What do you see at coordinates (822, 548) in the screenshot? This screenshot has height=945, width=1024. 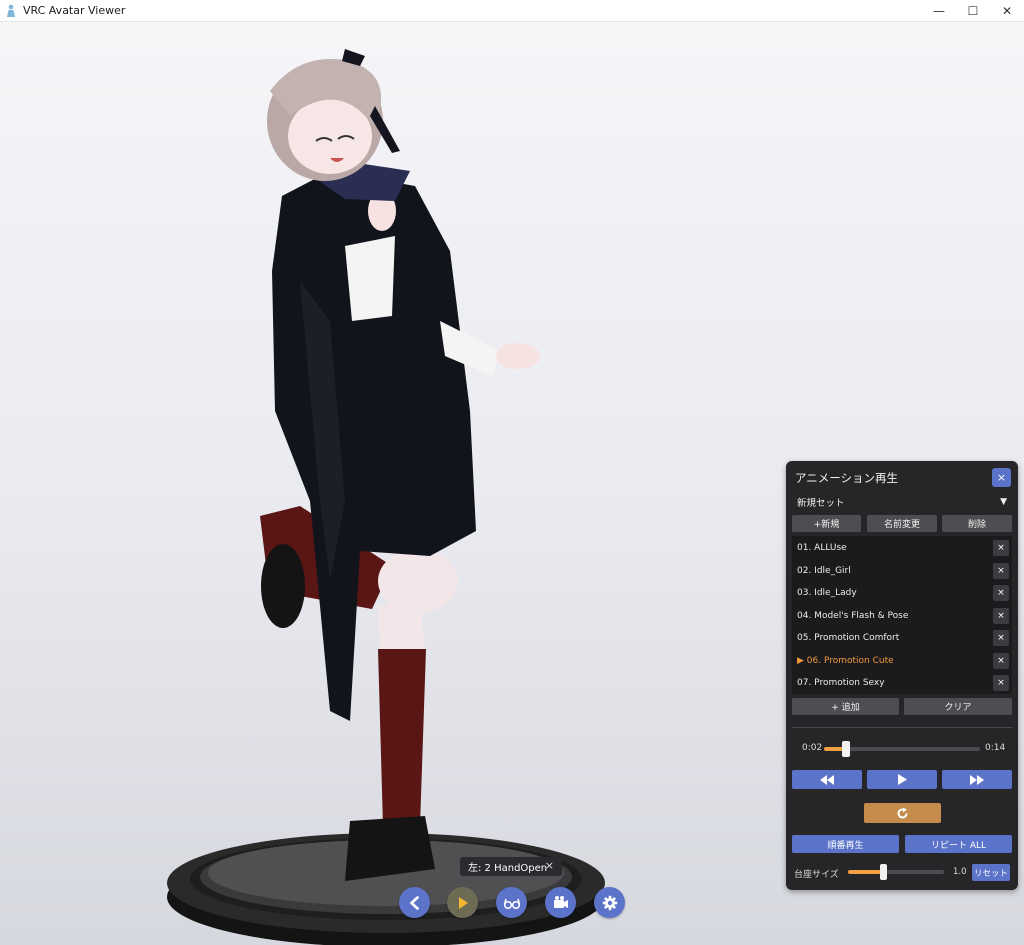 I see `list-item-label: 01. ALLUse` at bounding box center [822, 548].